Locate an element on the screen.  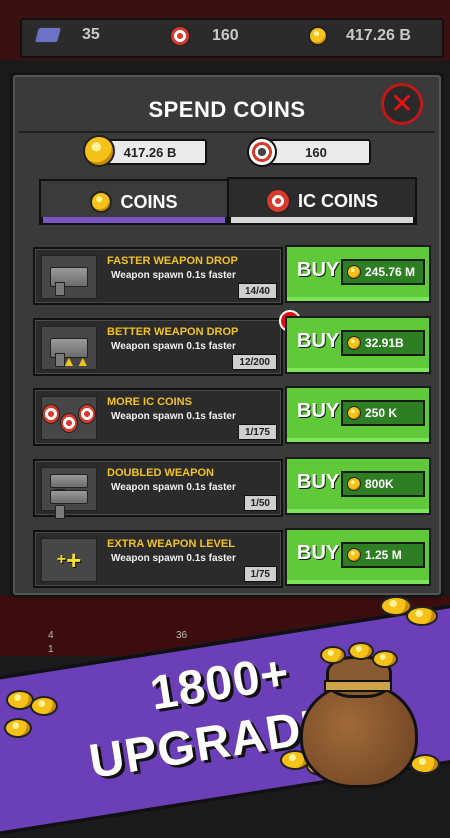
ic-coins-balance-value: 160 is located at coordinates (316, 152).